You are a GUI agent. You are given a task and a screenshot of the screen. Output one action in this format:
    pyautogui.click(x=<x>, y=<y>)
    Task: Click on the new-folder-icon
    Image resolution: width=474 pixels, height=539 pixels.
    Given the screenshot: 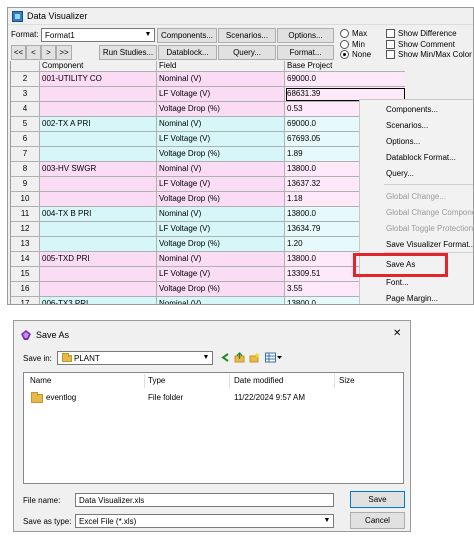 What is the action you would take?
    pyautogui.click(x=254, y=357)
    